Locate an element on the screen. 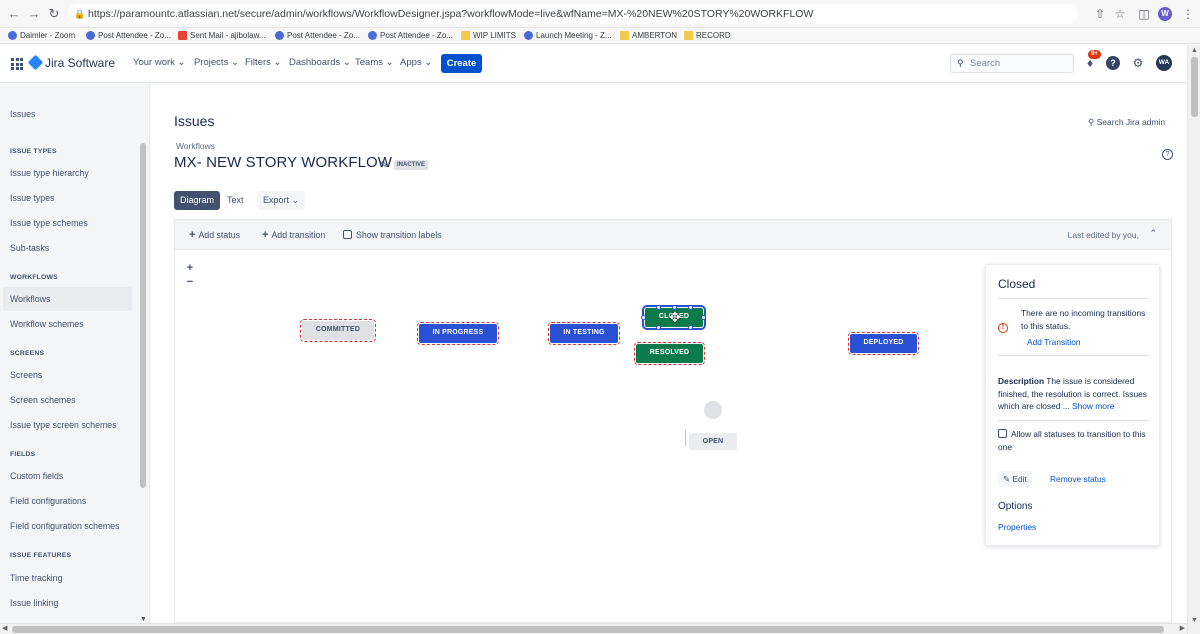 The width and height of the screenshot is (1200, 634). scroll-left-icon: ◀ is located at coordinates (4, 628).